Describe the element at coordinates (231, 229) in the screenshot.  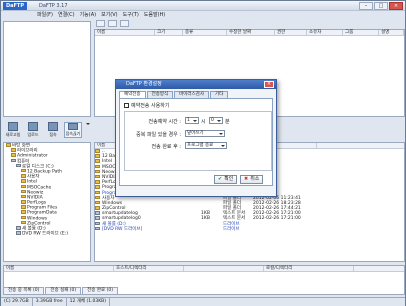
I see `file-type: 드라이브` at that location.